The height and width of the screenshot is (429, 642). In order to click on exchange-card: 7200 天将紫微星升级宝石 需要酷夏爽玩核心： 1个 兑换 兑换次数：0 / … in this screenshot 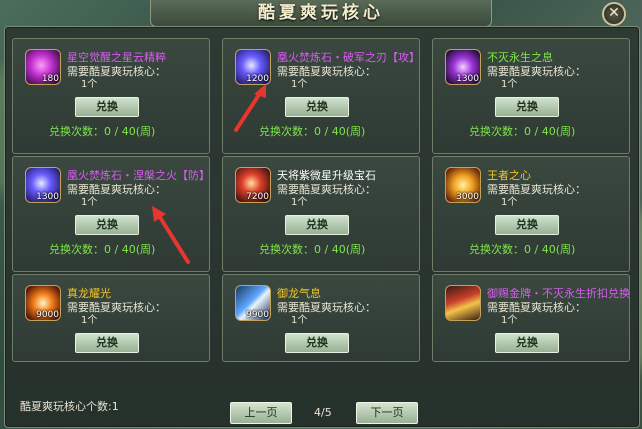, I will do `click(321, 214)`.